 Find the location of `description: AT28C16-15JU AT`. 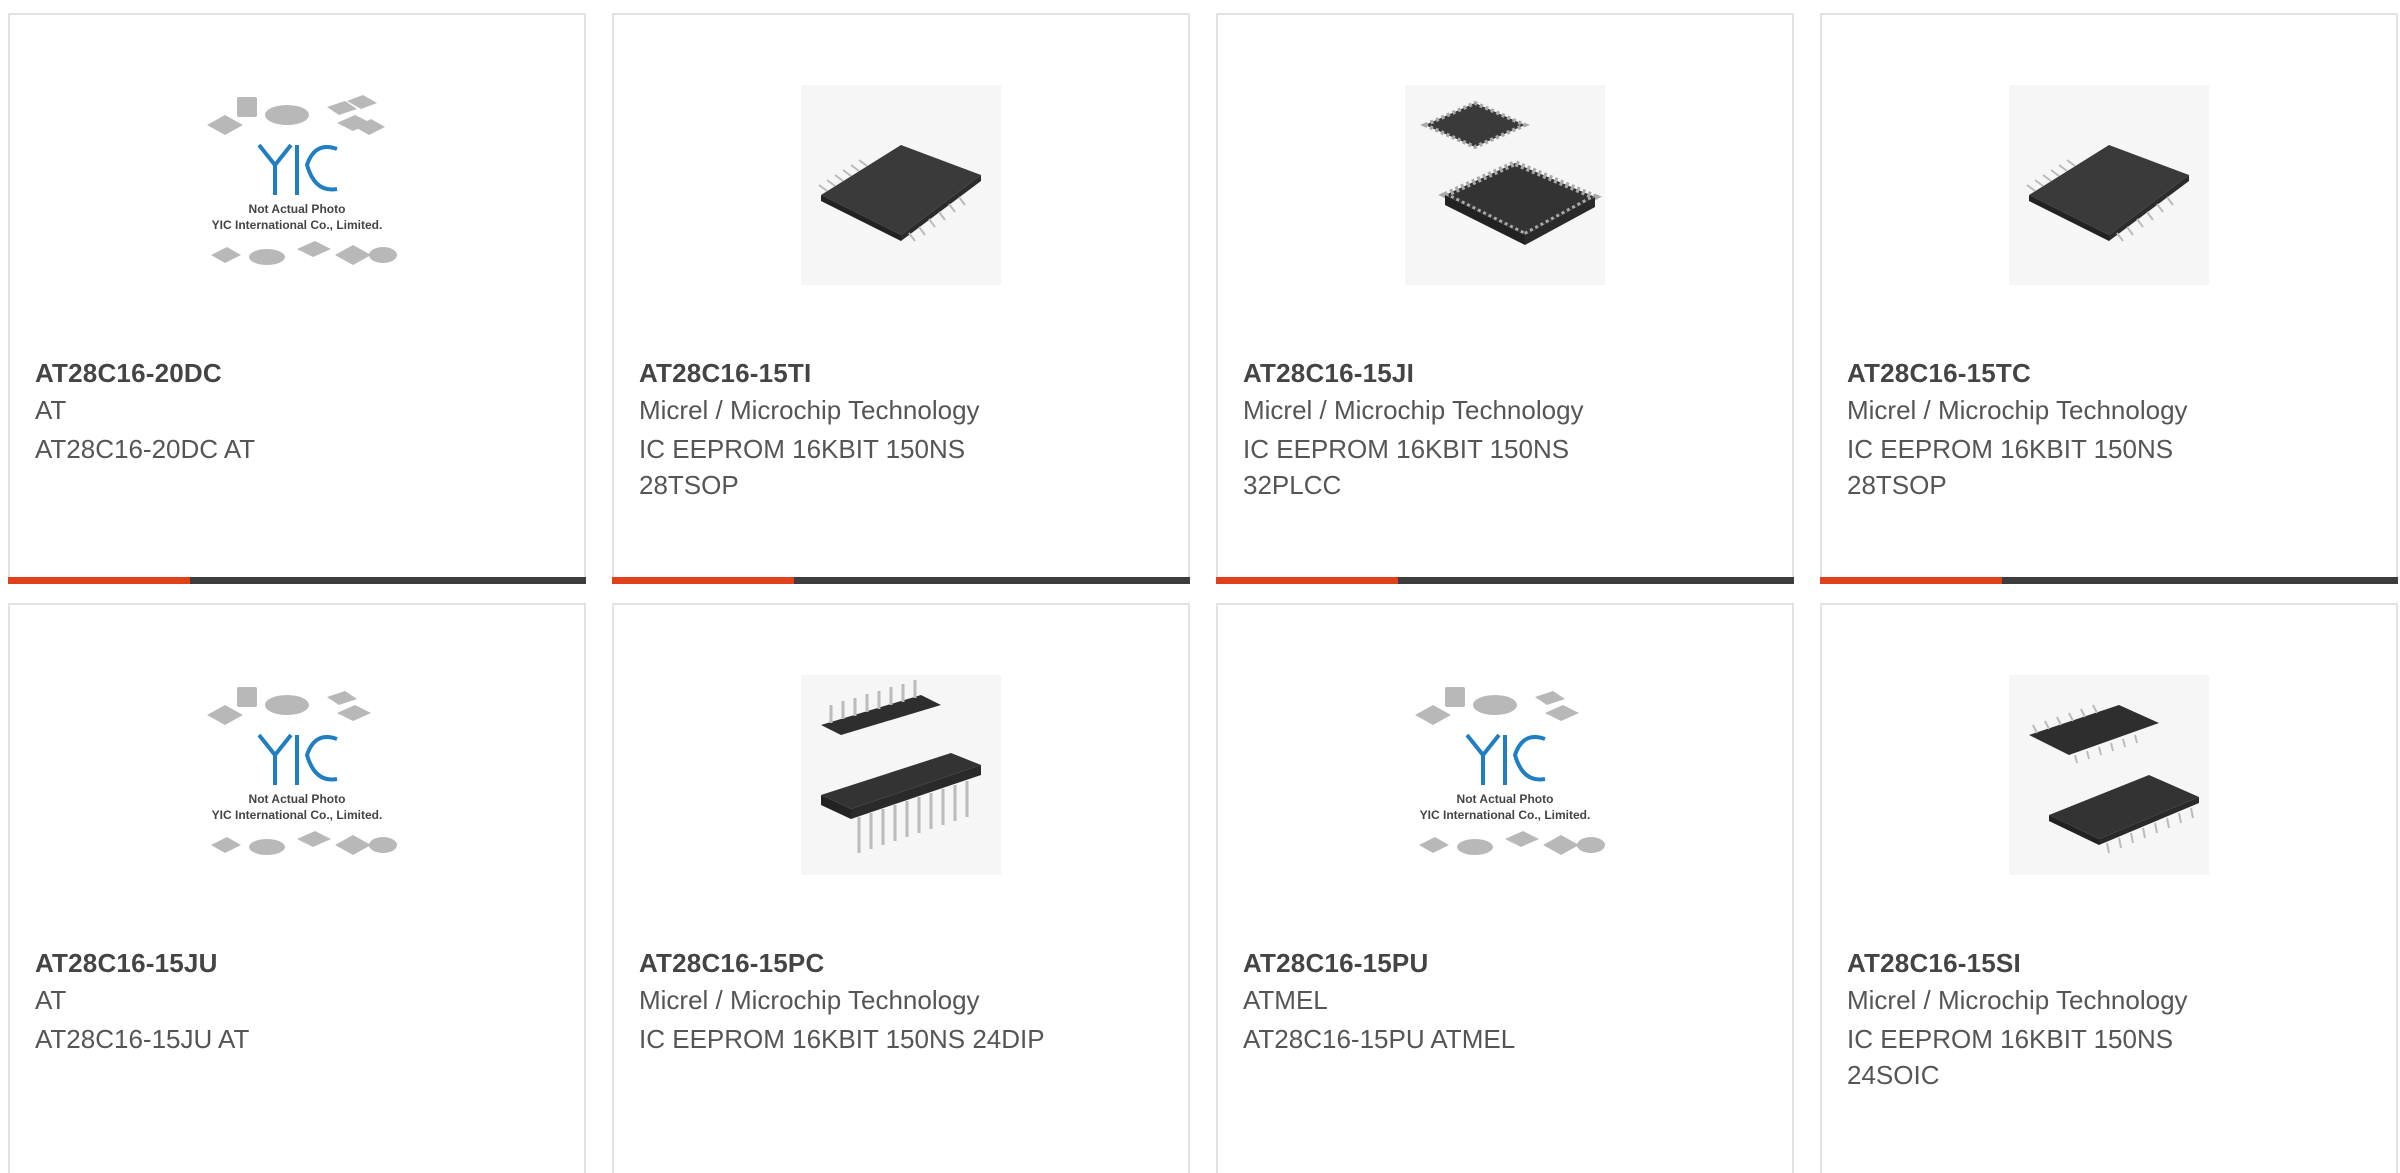

description: AT28C16-15JU AT is located at coordinates (142, 1039).